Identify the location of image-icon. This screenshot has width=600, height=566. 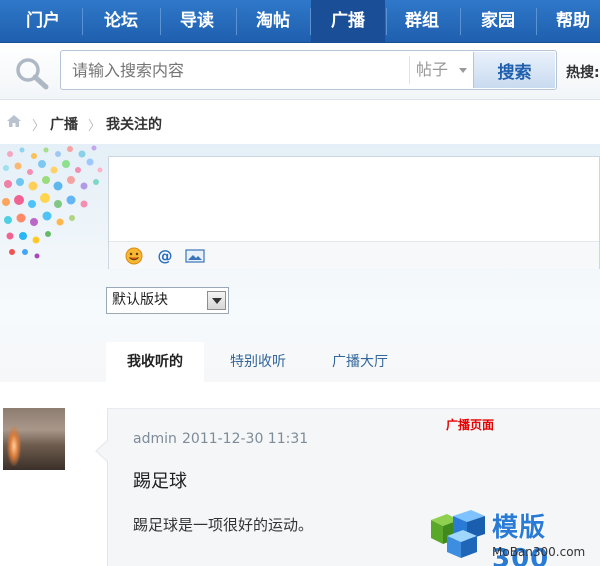
(195, 256).